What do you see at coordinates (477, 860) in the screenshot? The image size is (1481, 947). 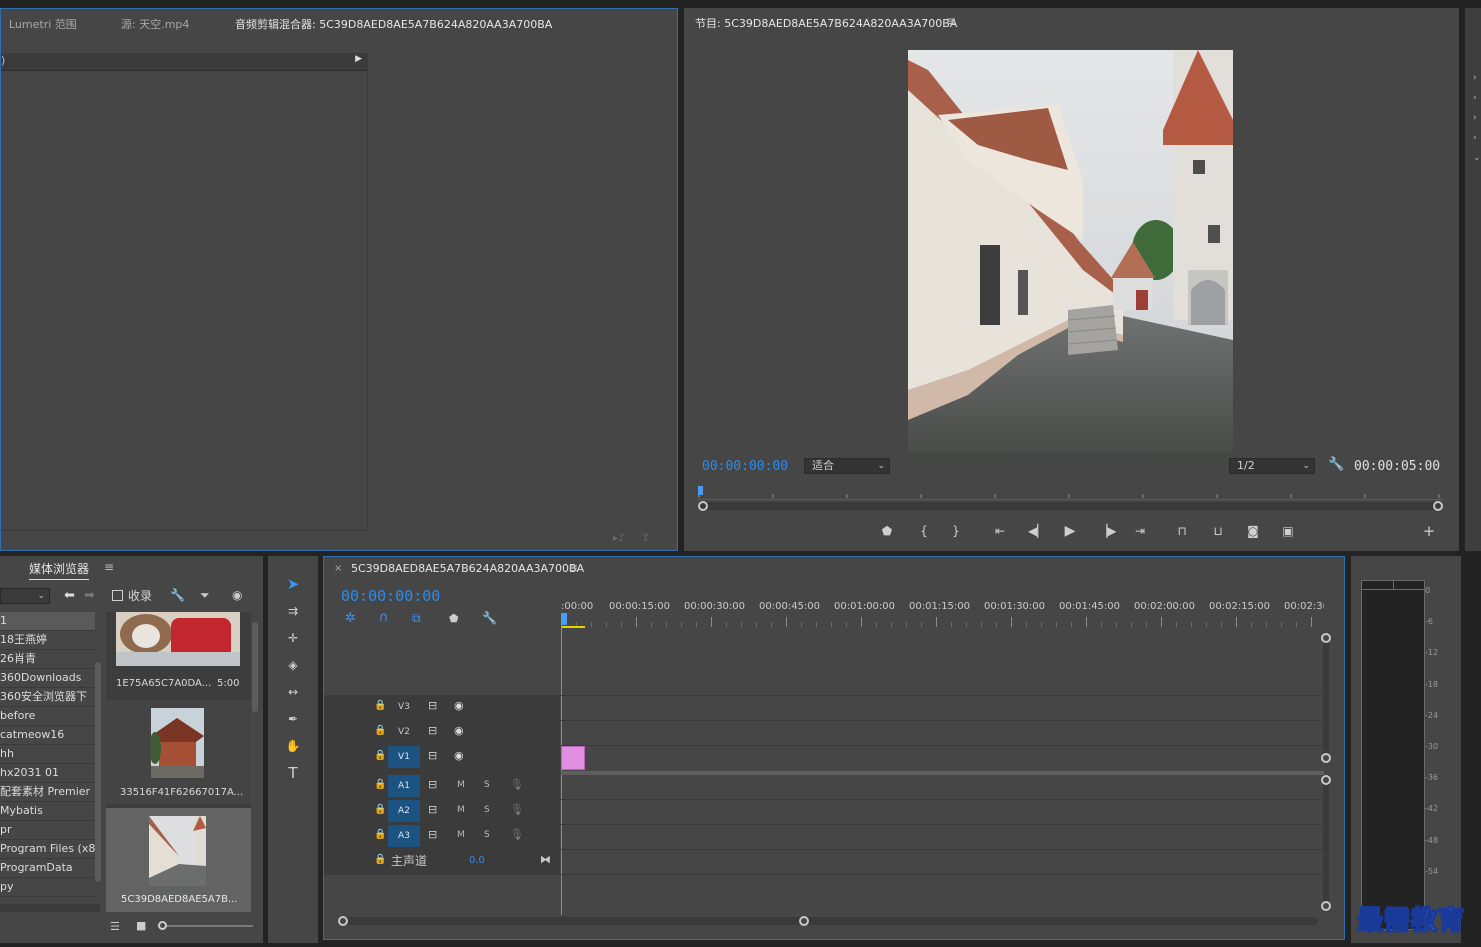 I see `master-volume-value: 0.0` at bounding box center [477, 860].